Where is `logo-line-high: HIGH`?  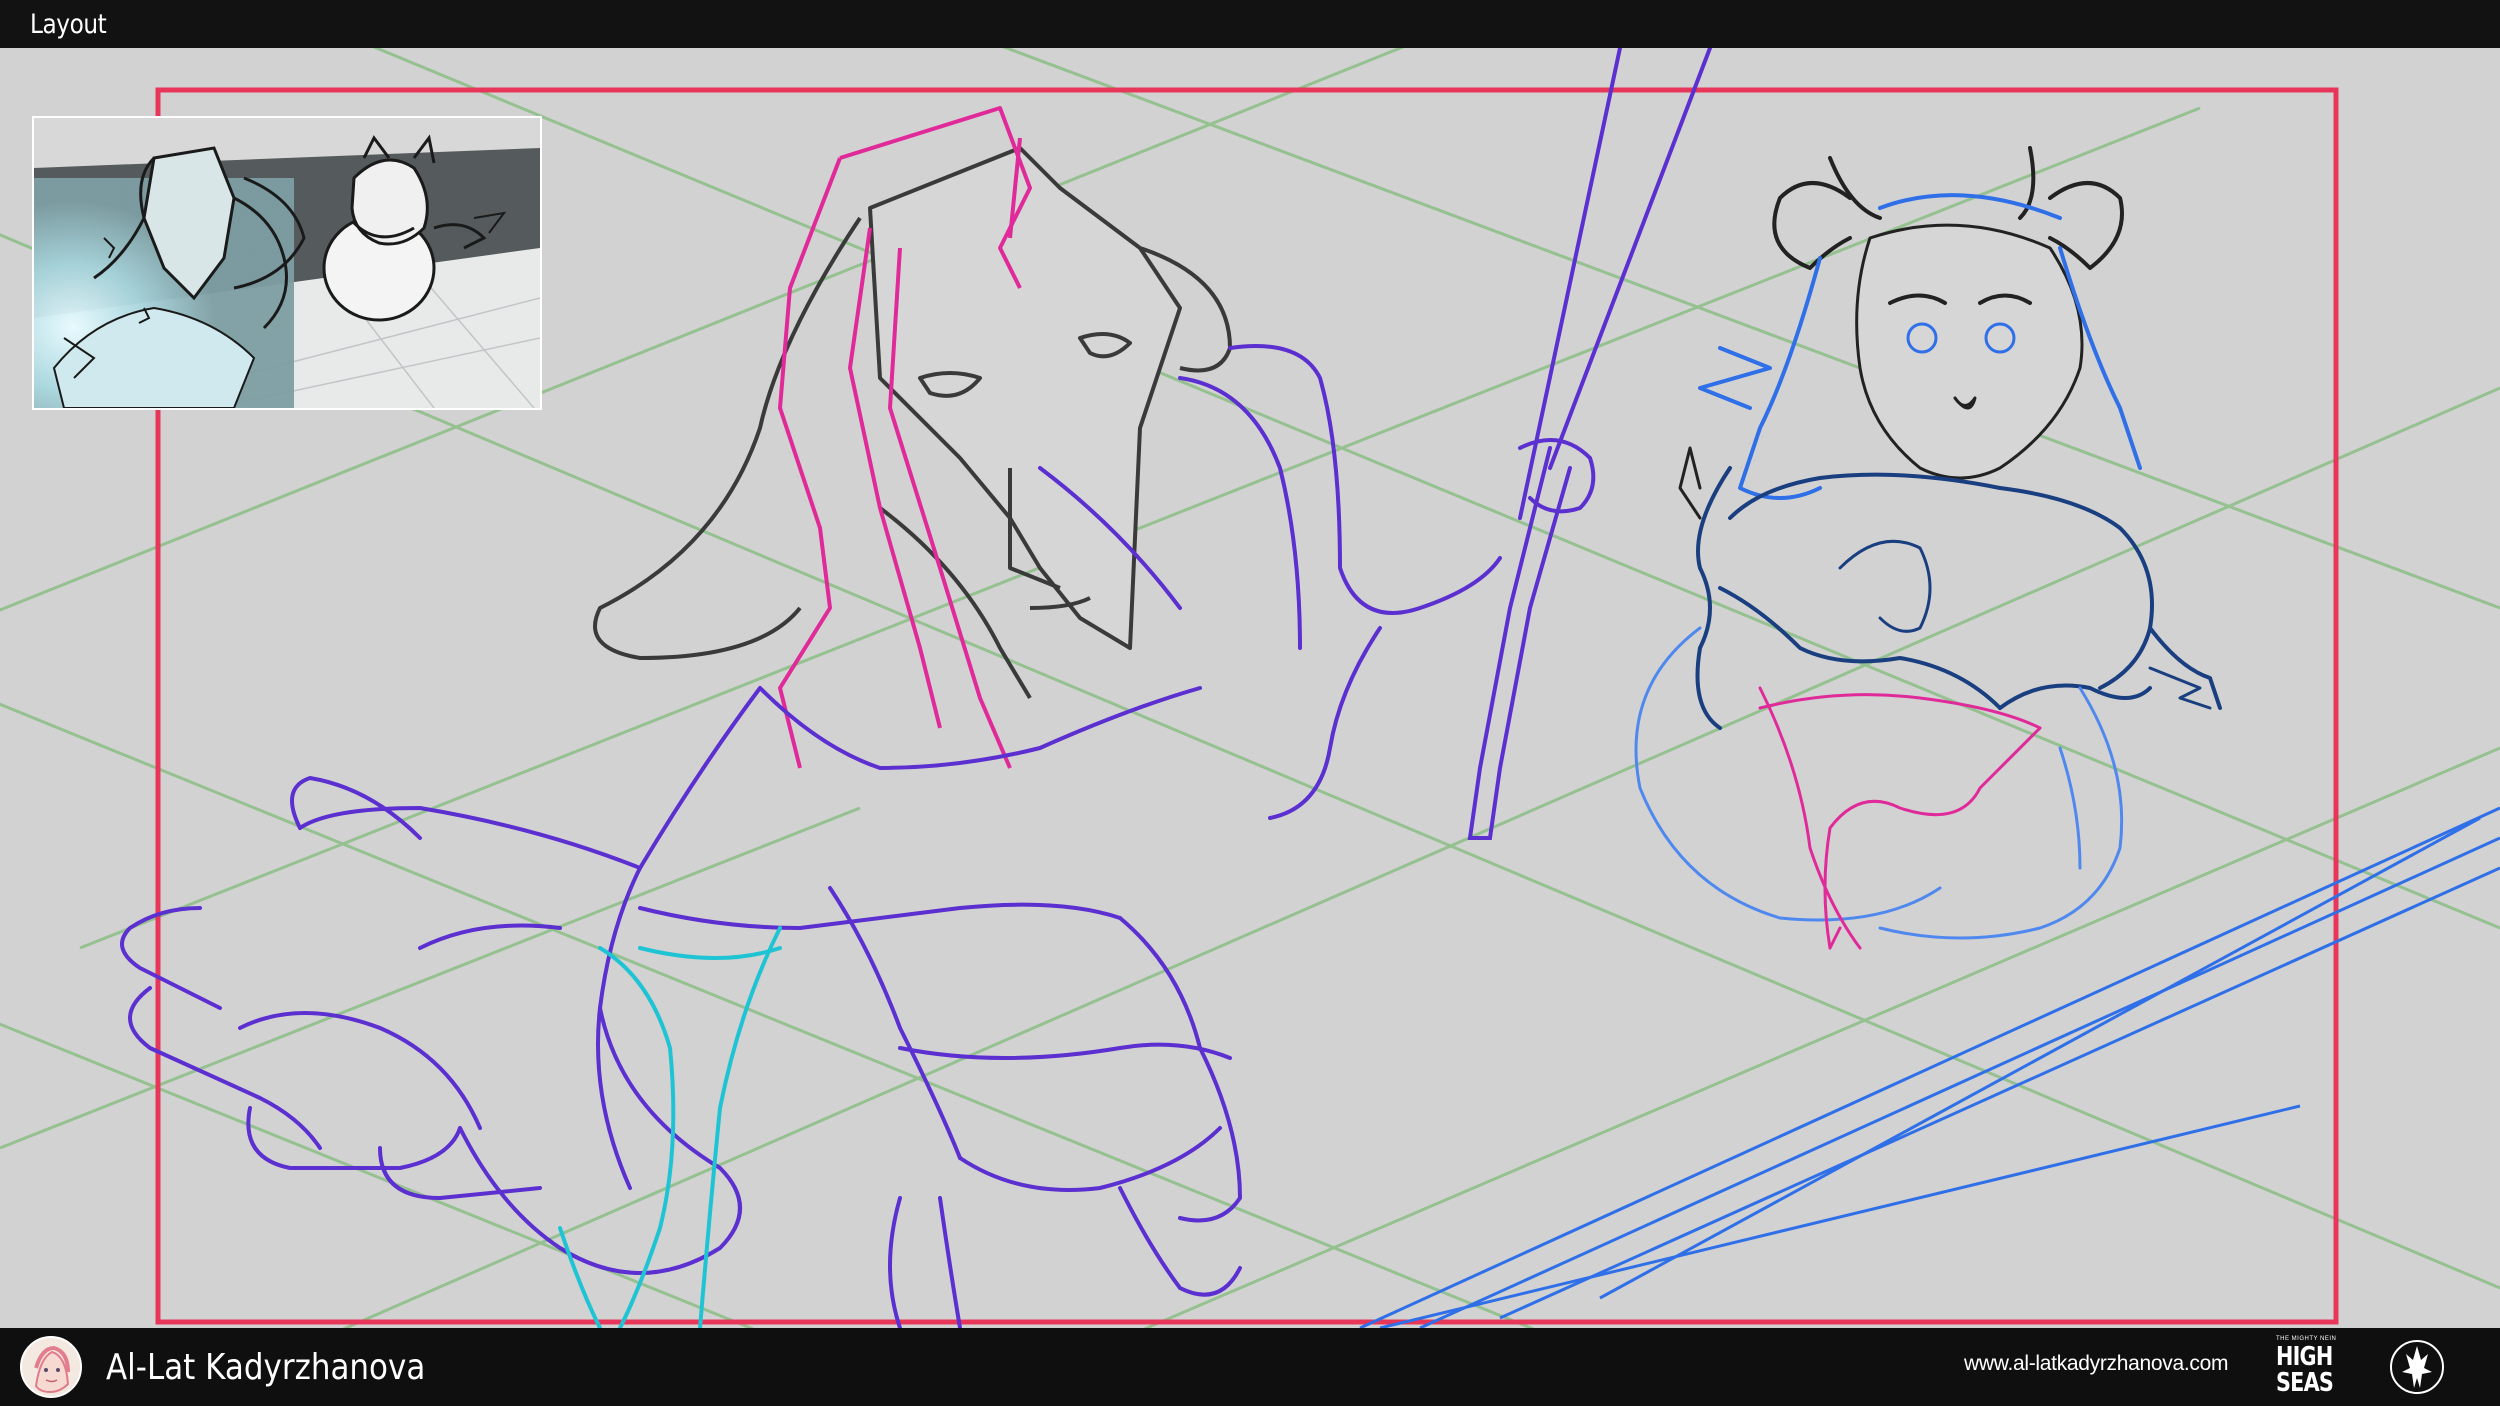
logo-line-high: HIGH is located at coordinates (2304, 1357).